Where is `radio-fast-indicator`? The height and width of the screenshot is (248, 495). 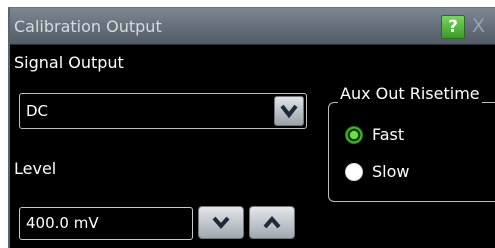
radio-fast-indicator is located at coordinates (354, 135).